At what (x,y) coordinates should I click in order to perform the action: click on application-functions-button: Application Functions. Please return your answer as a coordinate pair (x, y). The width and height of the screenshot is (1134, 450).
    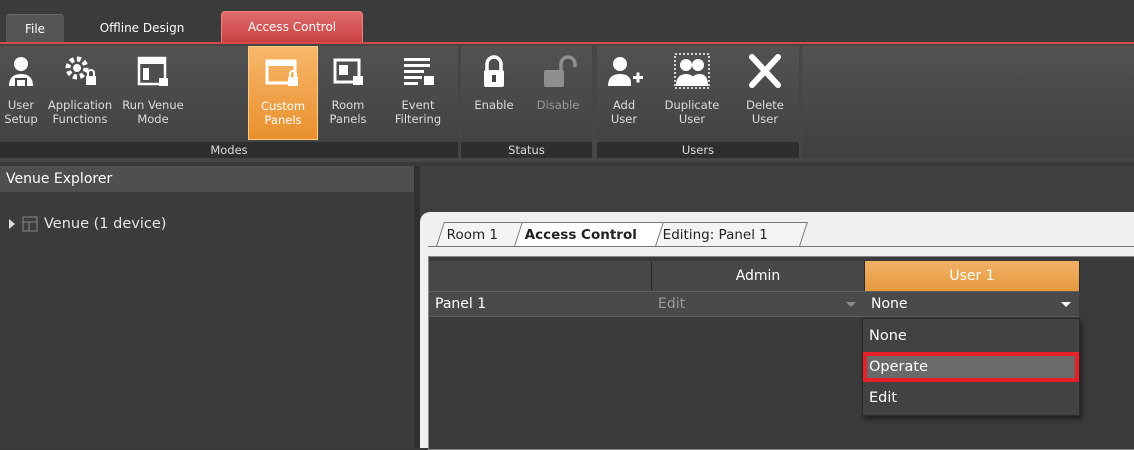
    Looking at the image, I should click on (80, 93).